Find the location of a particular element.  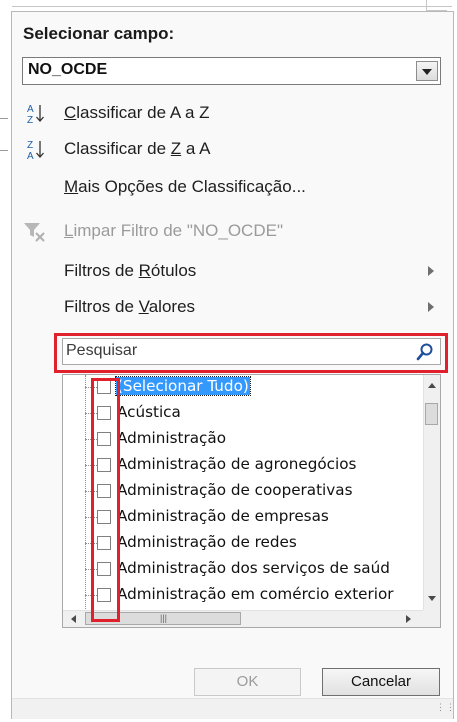

scroll-left-icon is located at coordinates (73, 619).